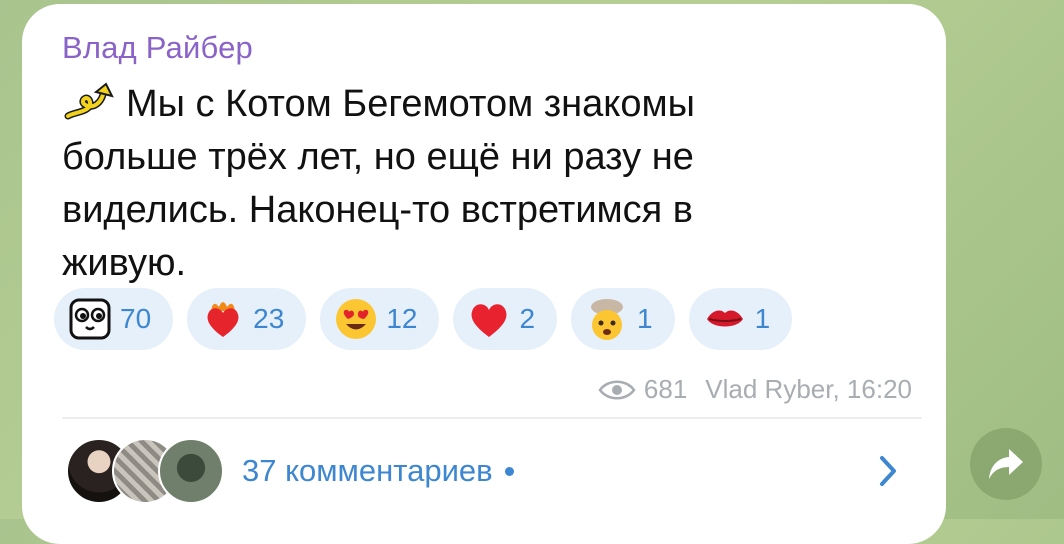 The width and height of the screenshot is (1064, 544). I want to click on commenter-avatars, so click(146, 471).